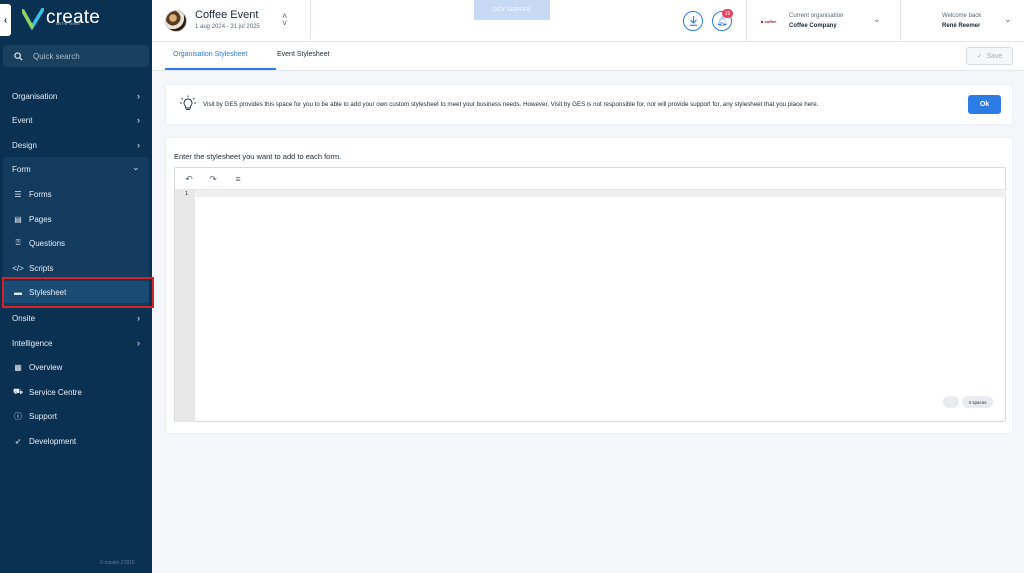 The height and width of the screenshot is (573, 1024). What do you see at coordinates (18, 219) in the screenshot?
I see `pages-icon: ▤` at bounding box center [18, 219].